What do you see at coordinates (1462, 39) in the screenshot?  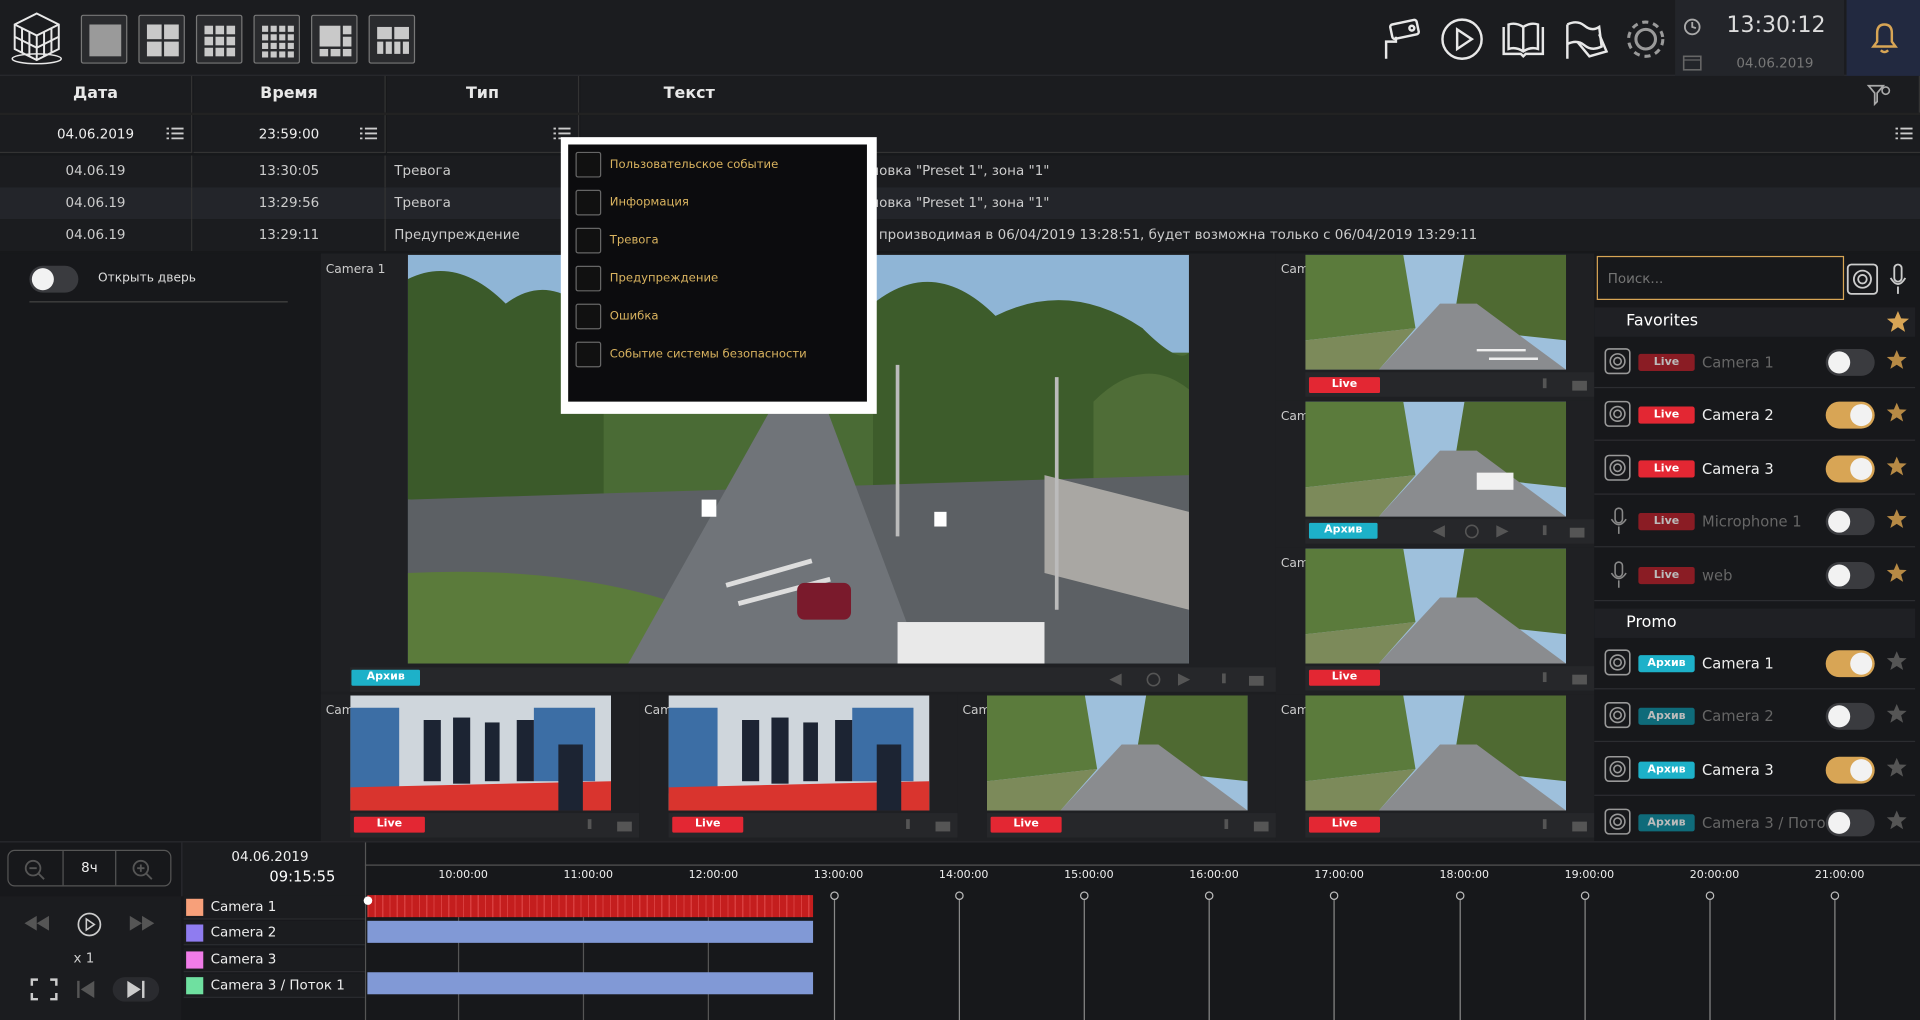 I see `play-icon` at bounding box center [1462, 39].